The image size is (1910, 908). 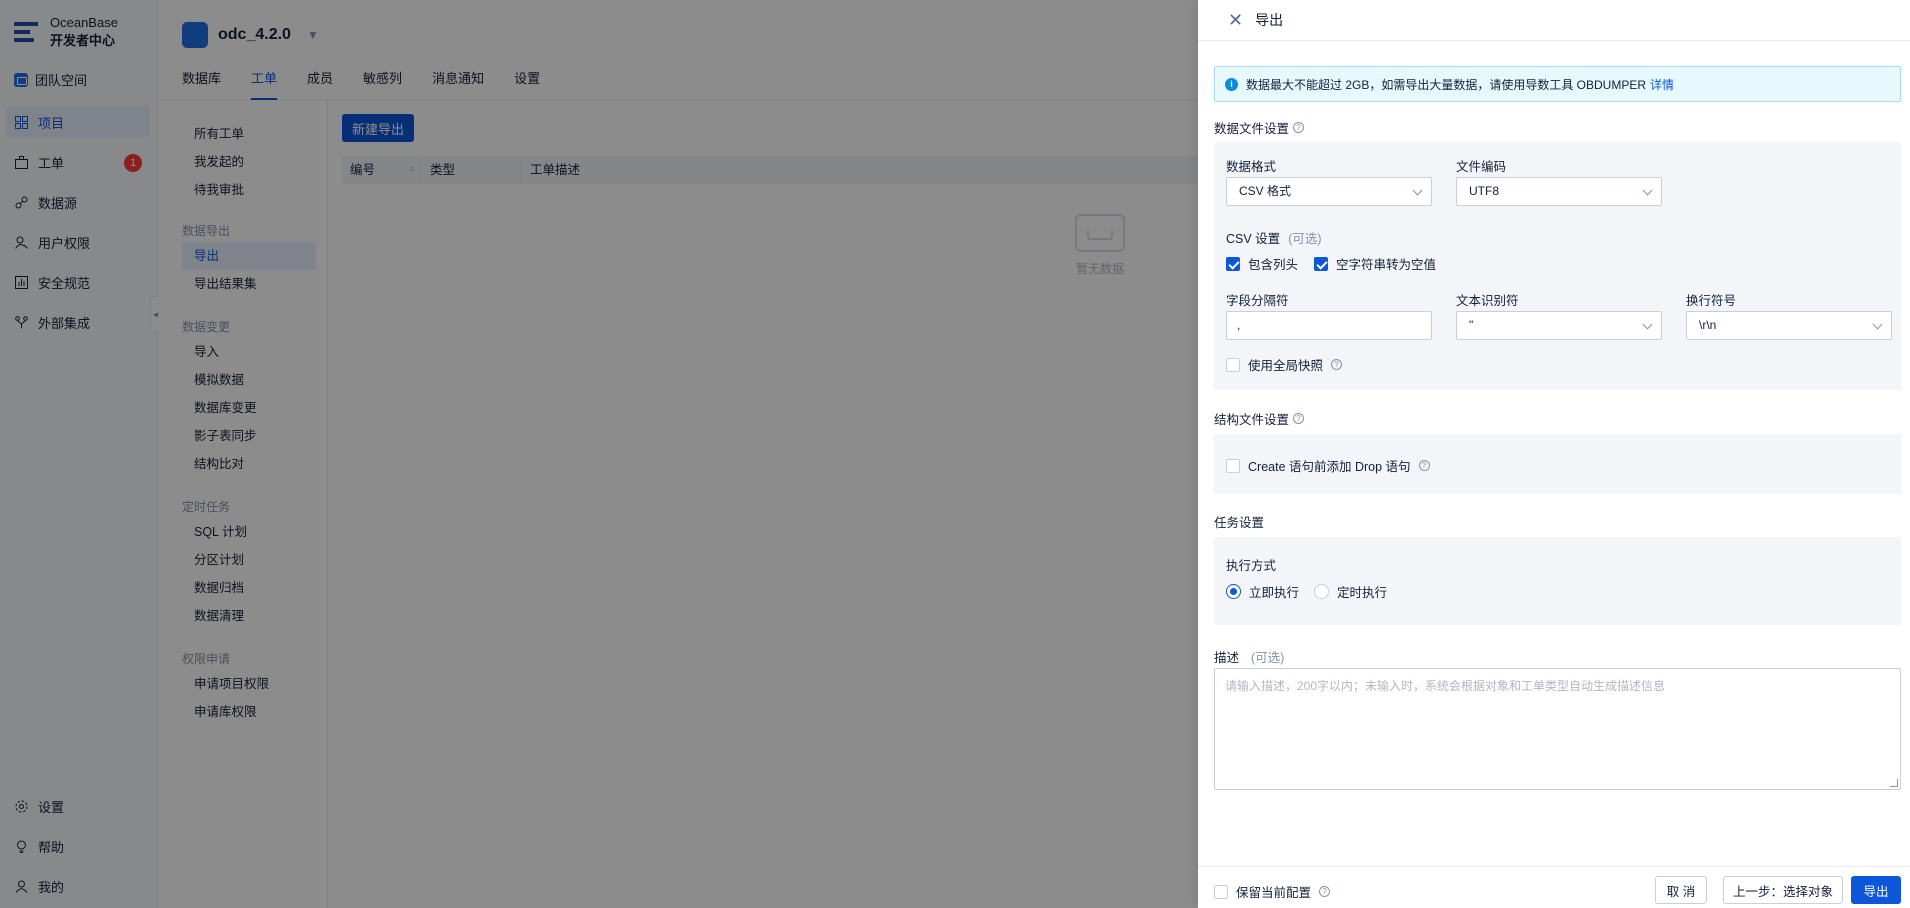 What do you see at coordinates (1272, 891) in the screenshot?
I see `keep-config-checkbox: 保留当前配置 ?` at bounding box center [1272, 891].